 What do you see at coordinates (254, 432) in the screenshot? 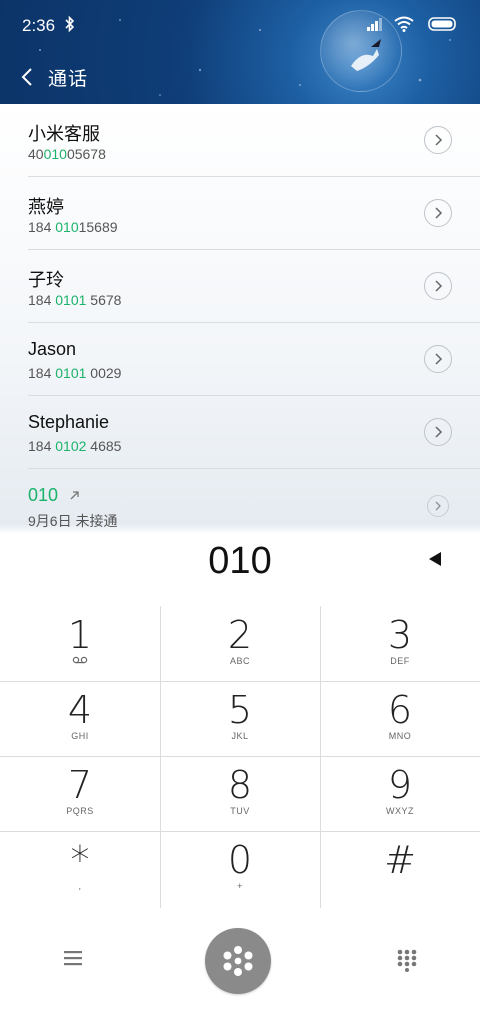
I see `contact-row: Stephanie 184 0102 4685` at bounding box center [254, 432].